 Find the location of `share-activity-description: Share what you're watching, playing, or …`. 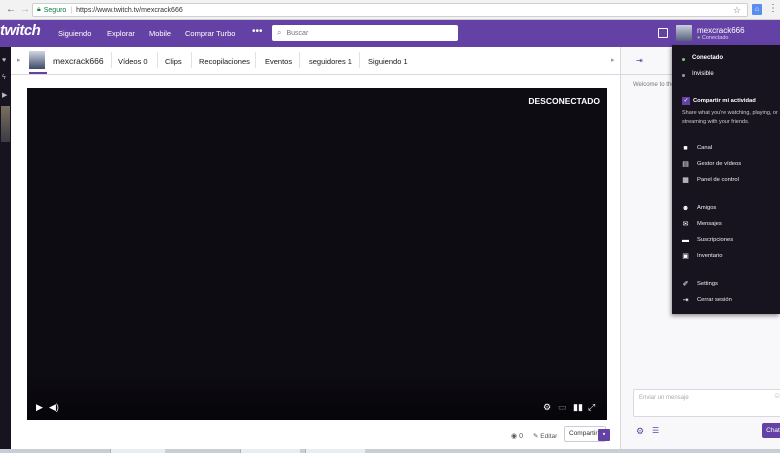

share-activity-description: Share what you're watching, playing, or … is located at coordinates (730, 117).